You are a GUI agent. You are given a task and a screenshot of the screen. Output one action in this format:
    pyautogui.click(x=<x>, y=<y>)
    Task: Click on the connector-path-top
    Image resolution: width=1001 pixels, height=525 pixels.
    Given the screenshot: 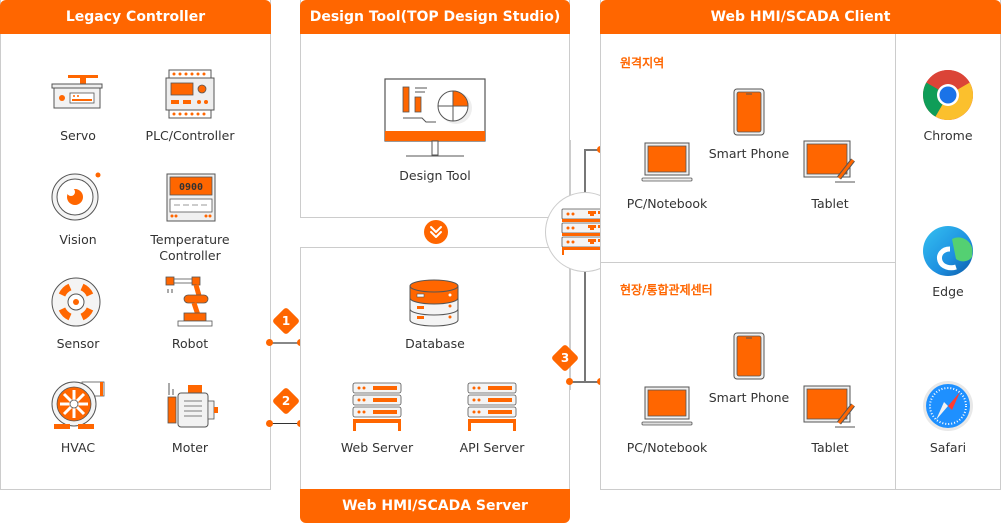 What is the action you would take?
    pyautogui.click(x=592, y=171)
    